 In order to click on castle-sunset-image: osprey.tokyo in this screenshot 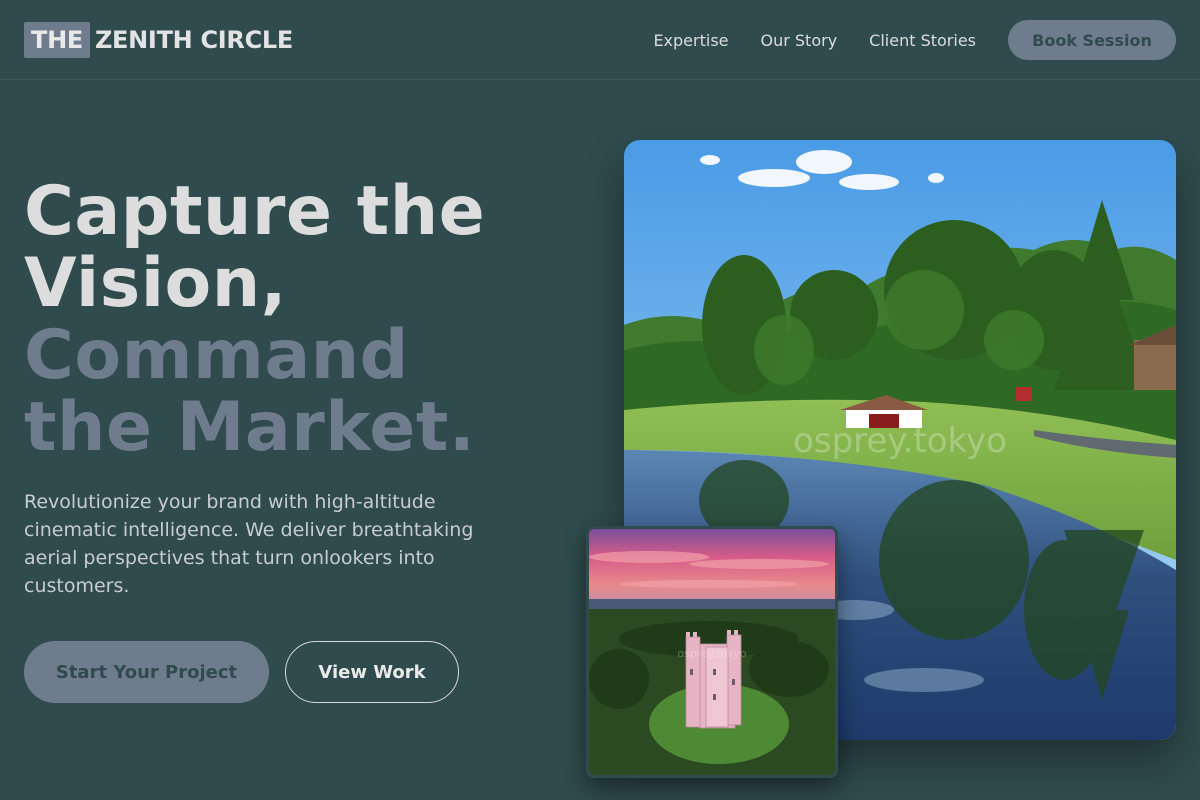, I will do `click(712, 652)`.